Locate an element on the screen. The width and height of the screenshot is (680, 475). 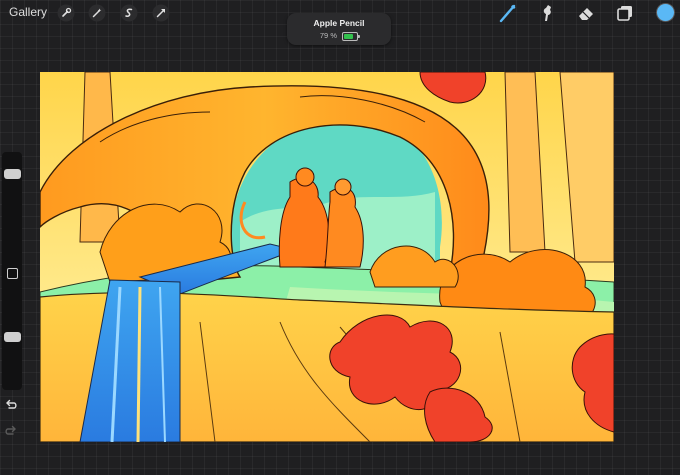
brush-button is located at coordinates (508, 13).